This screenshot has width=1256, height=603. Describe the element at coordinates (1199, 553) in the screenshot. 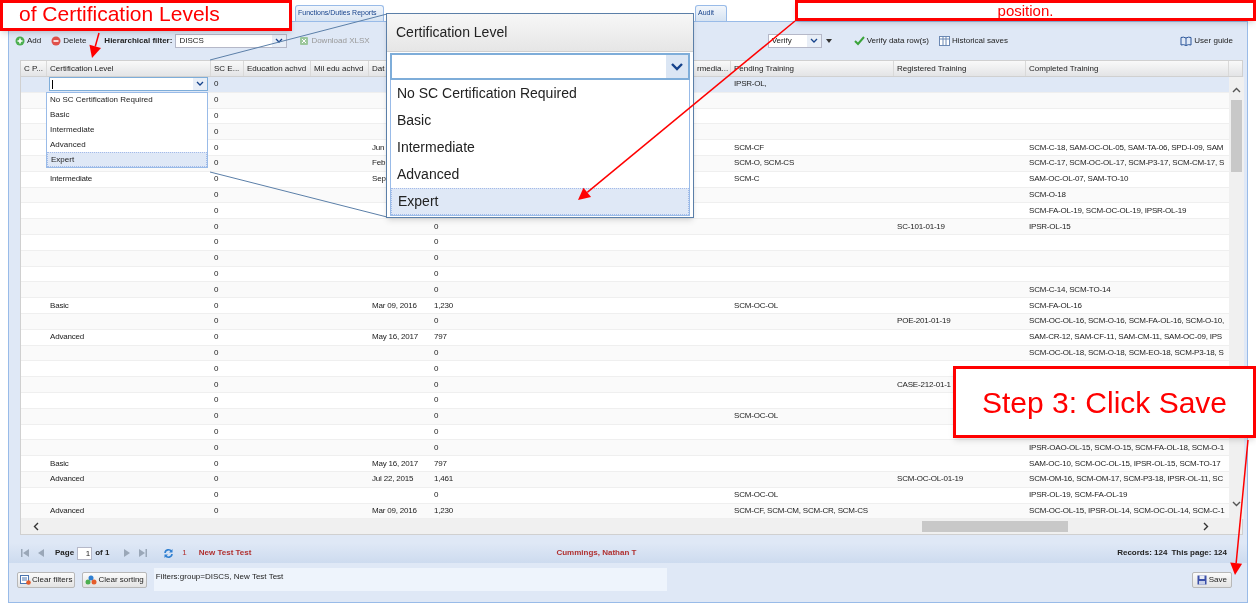

I see `page-records-count: This page: 124` at that location.